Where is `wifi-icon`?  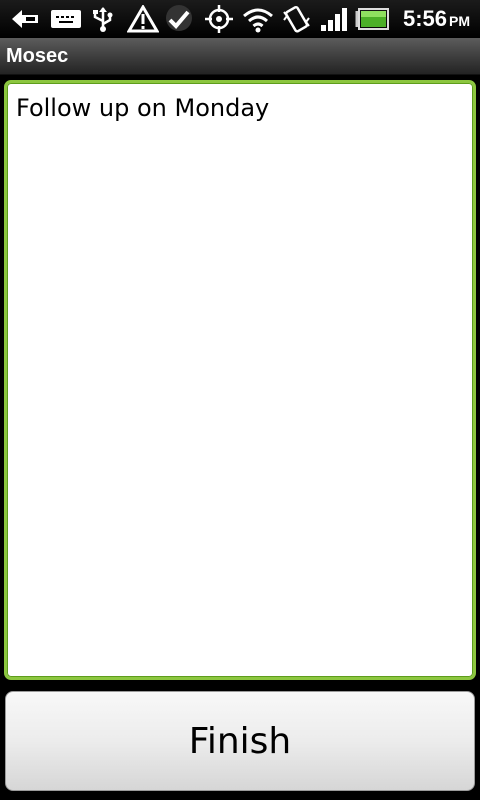 wifi-icon is located at coordinates (258, 19).